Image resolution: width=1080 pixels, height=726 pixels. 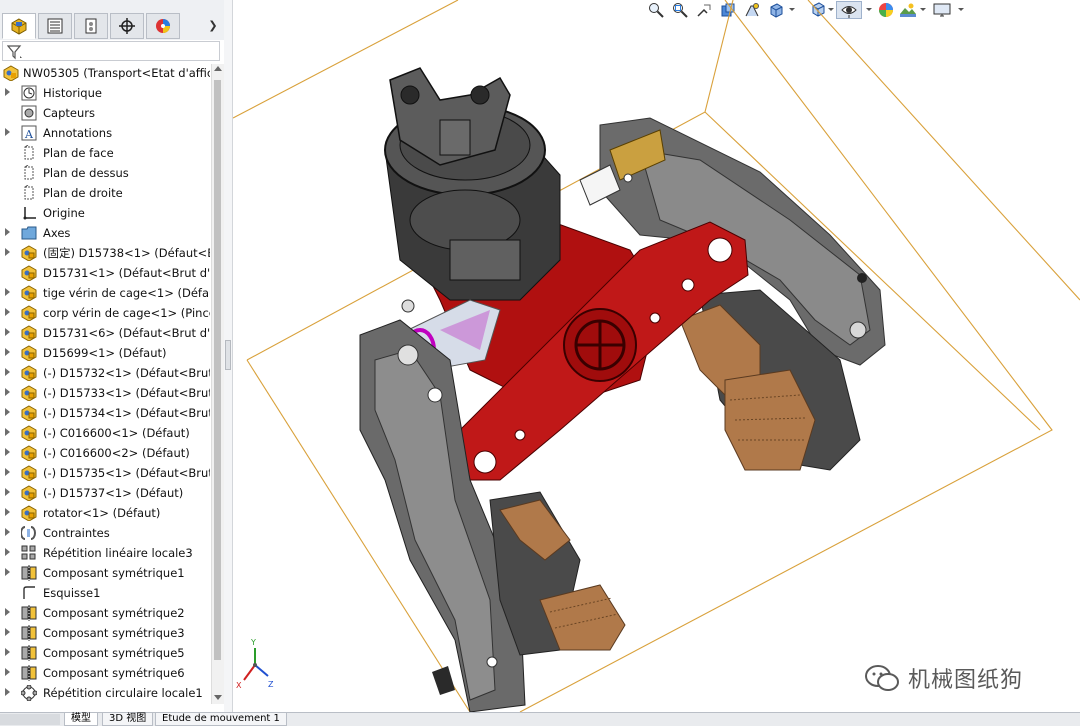 I want to click on tab-dimxpert-manager, so click(x=127, y=26).